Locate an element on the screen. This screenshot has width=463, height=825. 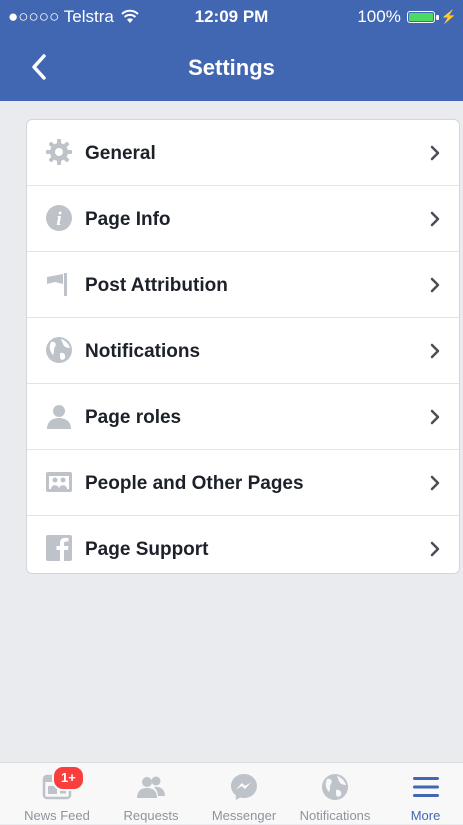
tab-label: Notifications is located at coordinates (335, 815).